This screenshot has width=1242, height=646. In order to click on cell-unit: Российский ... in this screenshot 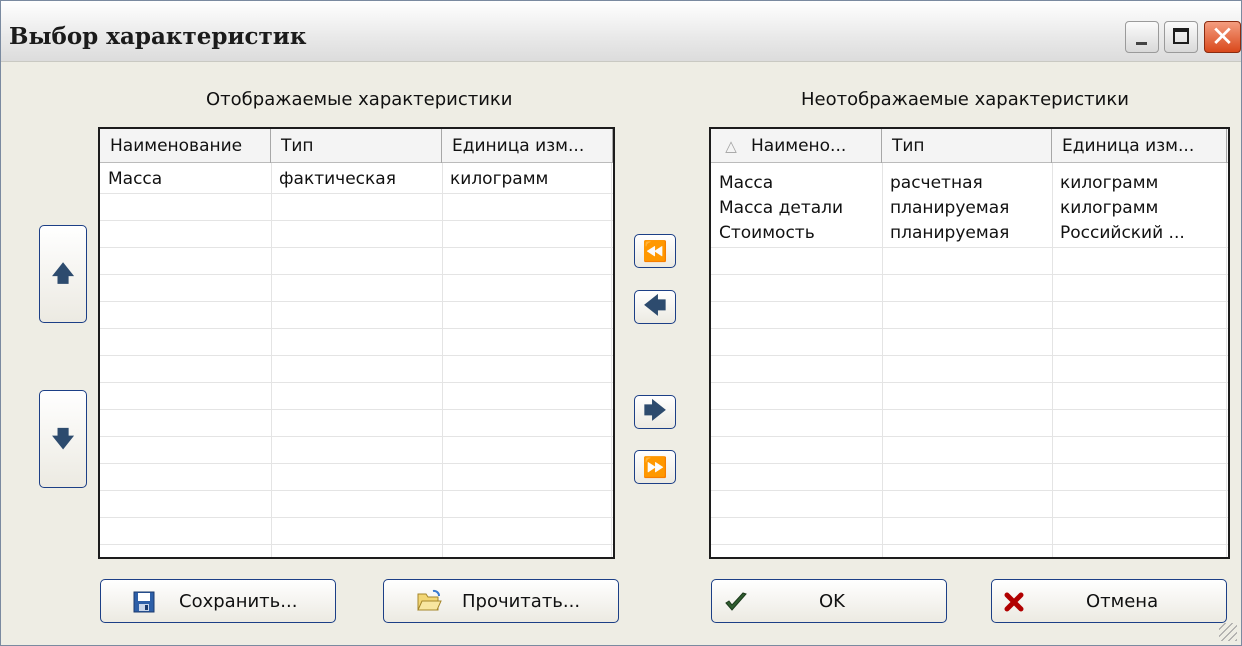, I will do `click(1122, 233)`.